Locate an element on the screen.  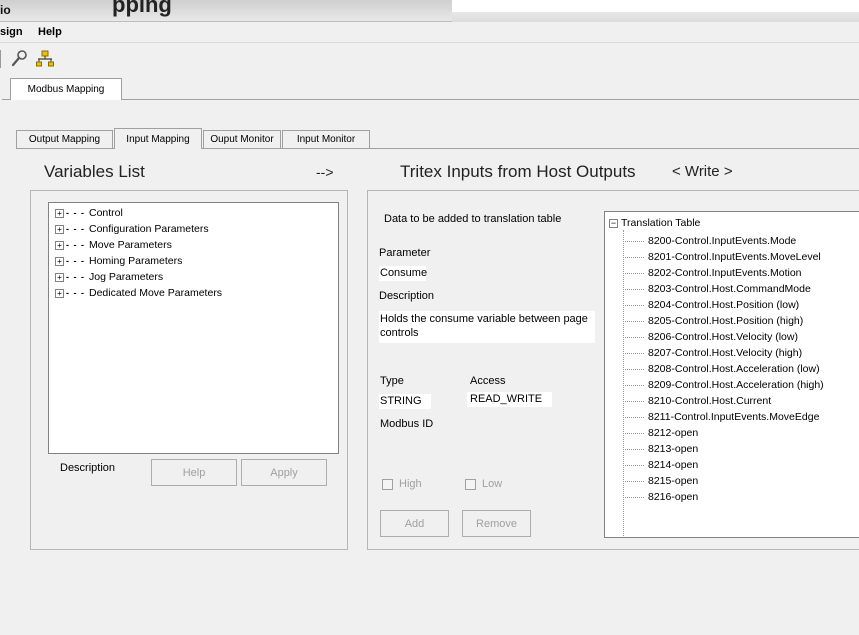
tree-item-move: + - - - Move Parameters is located at coordinates (113, 245).